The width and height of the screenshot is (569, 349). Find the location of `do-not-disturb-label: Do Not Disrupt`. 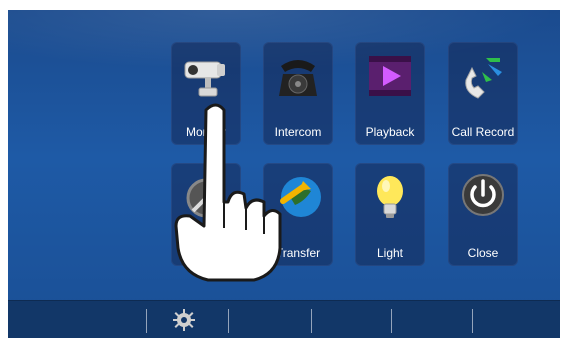

do-not-disturb-label: Do Not Disrupt is located at coordinates (205, 250).